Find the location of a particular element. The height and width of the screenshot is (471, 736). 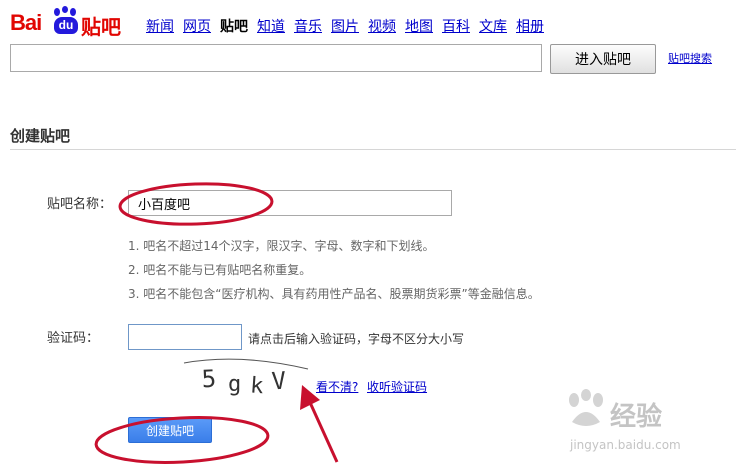

baidu-tieba-logo: Bai du 贴吧 is located at coordinates (70, 22).